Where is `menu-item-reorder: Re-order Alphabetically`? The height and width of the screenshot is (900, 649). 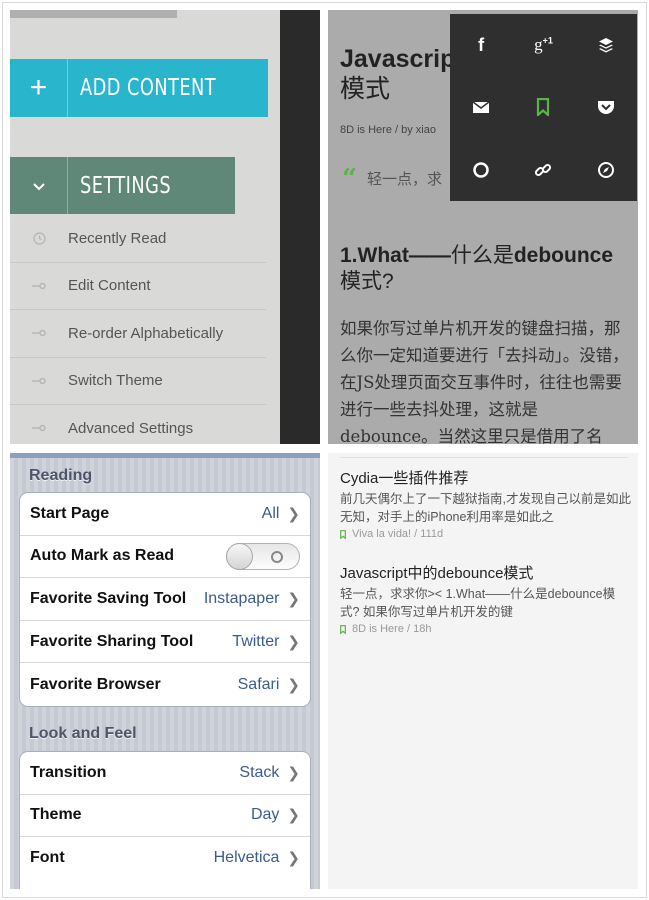 menu-item-reorder: Re-order Alphabetically is located at coordinates (138, 334).